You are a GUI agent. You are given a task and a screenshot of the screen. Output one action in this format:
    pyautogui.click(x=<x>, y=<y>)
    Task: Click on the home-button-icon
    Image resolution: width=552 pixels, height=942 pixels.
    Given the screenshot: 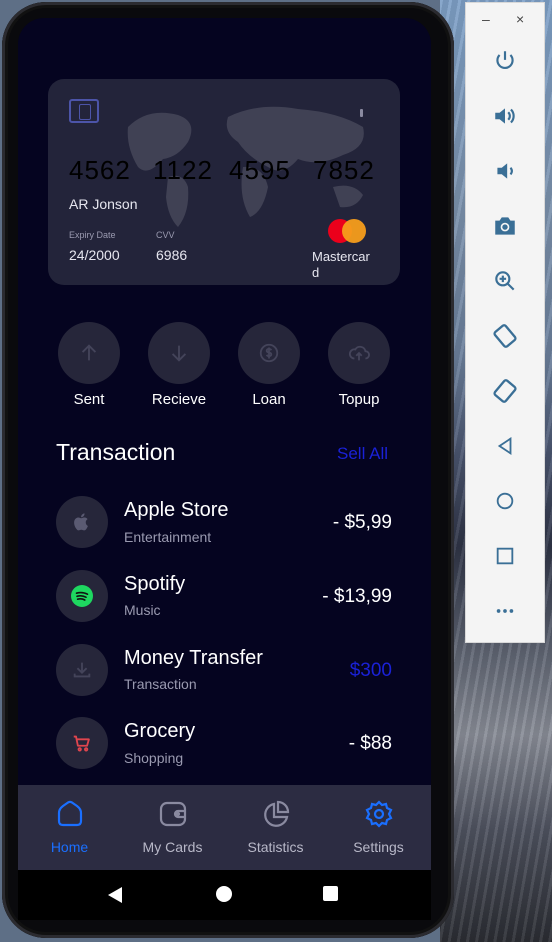 What is the action you would take?
    pyautogui.click(x=224, y=894)
    